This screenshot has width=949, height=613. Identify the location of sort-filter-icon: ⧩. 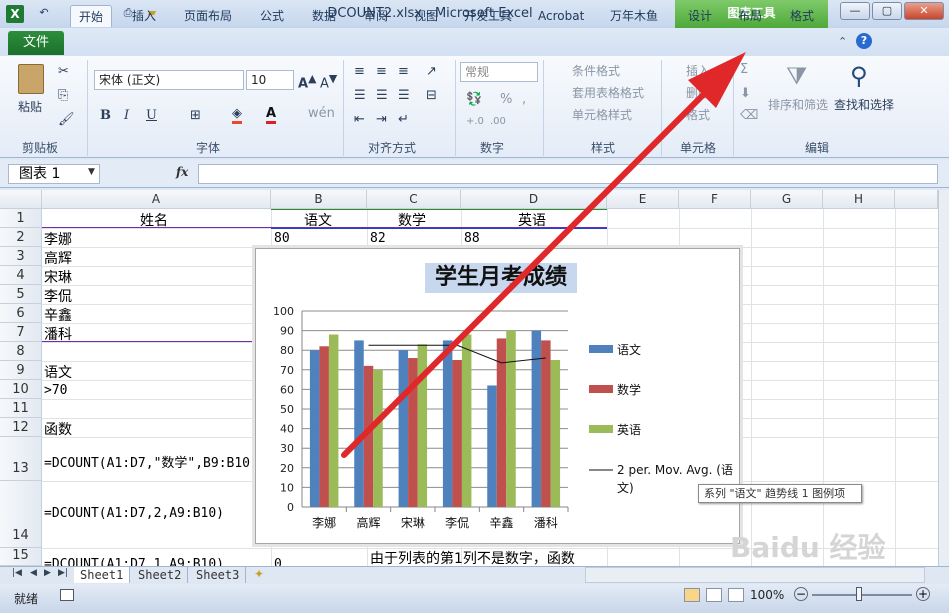
(796, 76).